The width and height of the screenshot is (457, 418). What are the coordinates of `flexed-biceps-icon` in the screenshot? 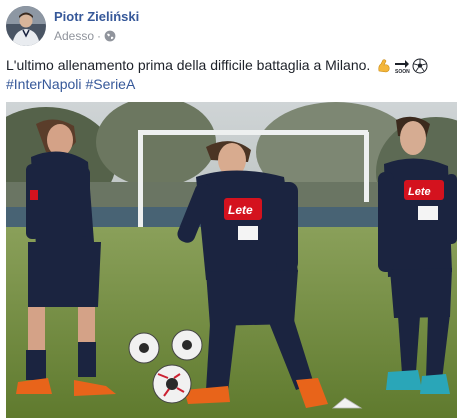 It's located at (384, 66).